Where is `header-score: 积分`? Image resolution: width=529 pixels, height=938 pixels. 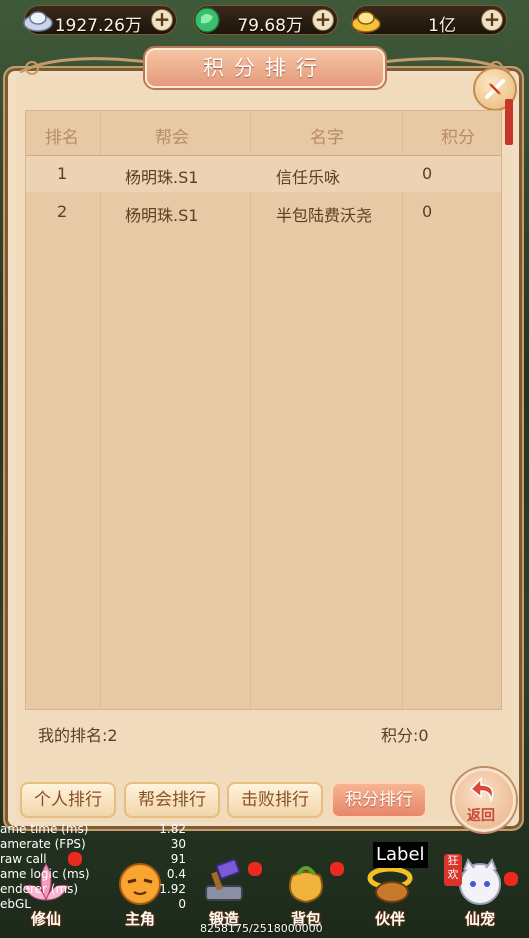
header-score: 积分 is located at coordinates (458, 138).